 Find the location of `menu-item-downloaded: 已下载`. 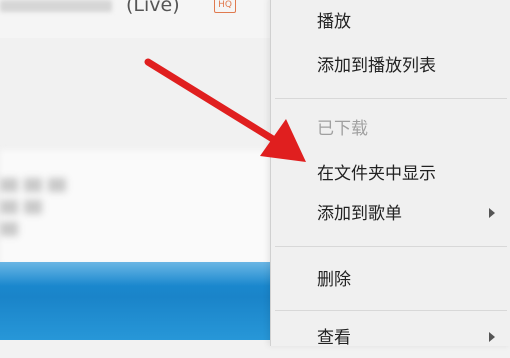

menu-item-downloaded: 已下载 is located at coordinates (390, 129).